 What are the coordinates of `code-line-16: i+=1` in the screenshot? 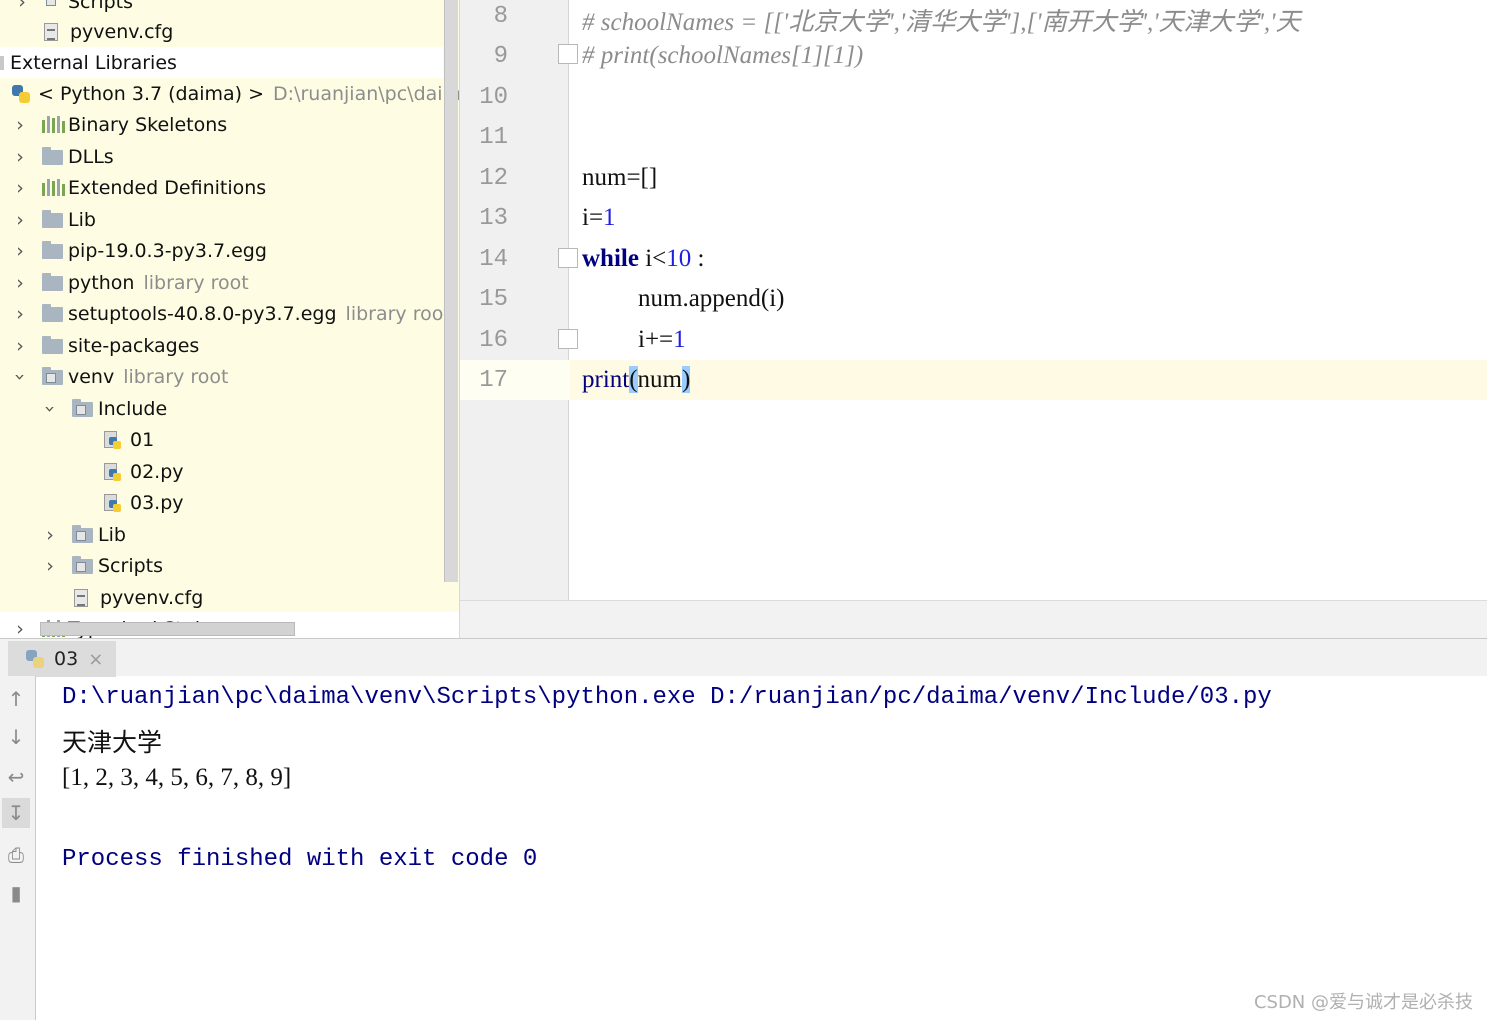 It's located at (662, 340).